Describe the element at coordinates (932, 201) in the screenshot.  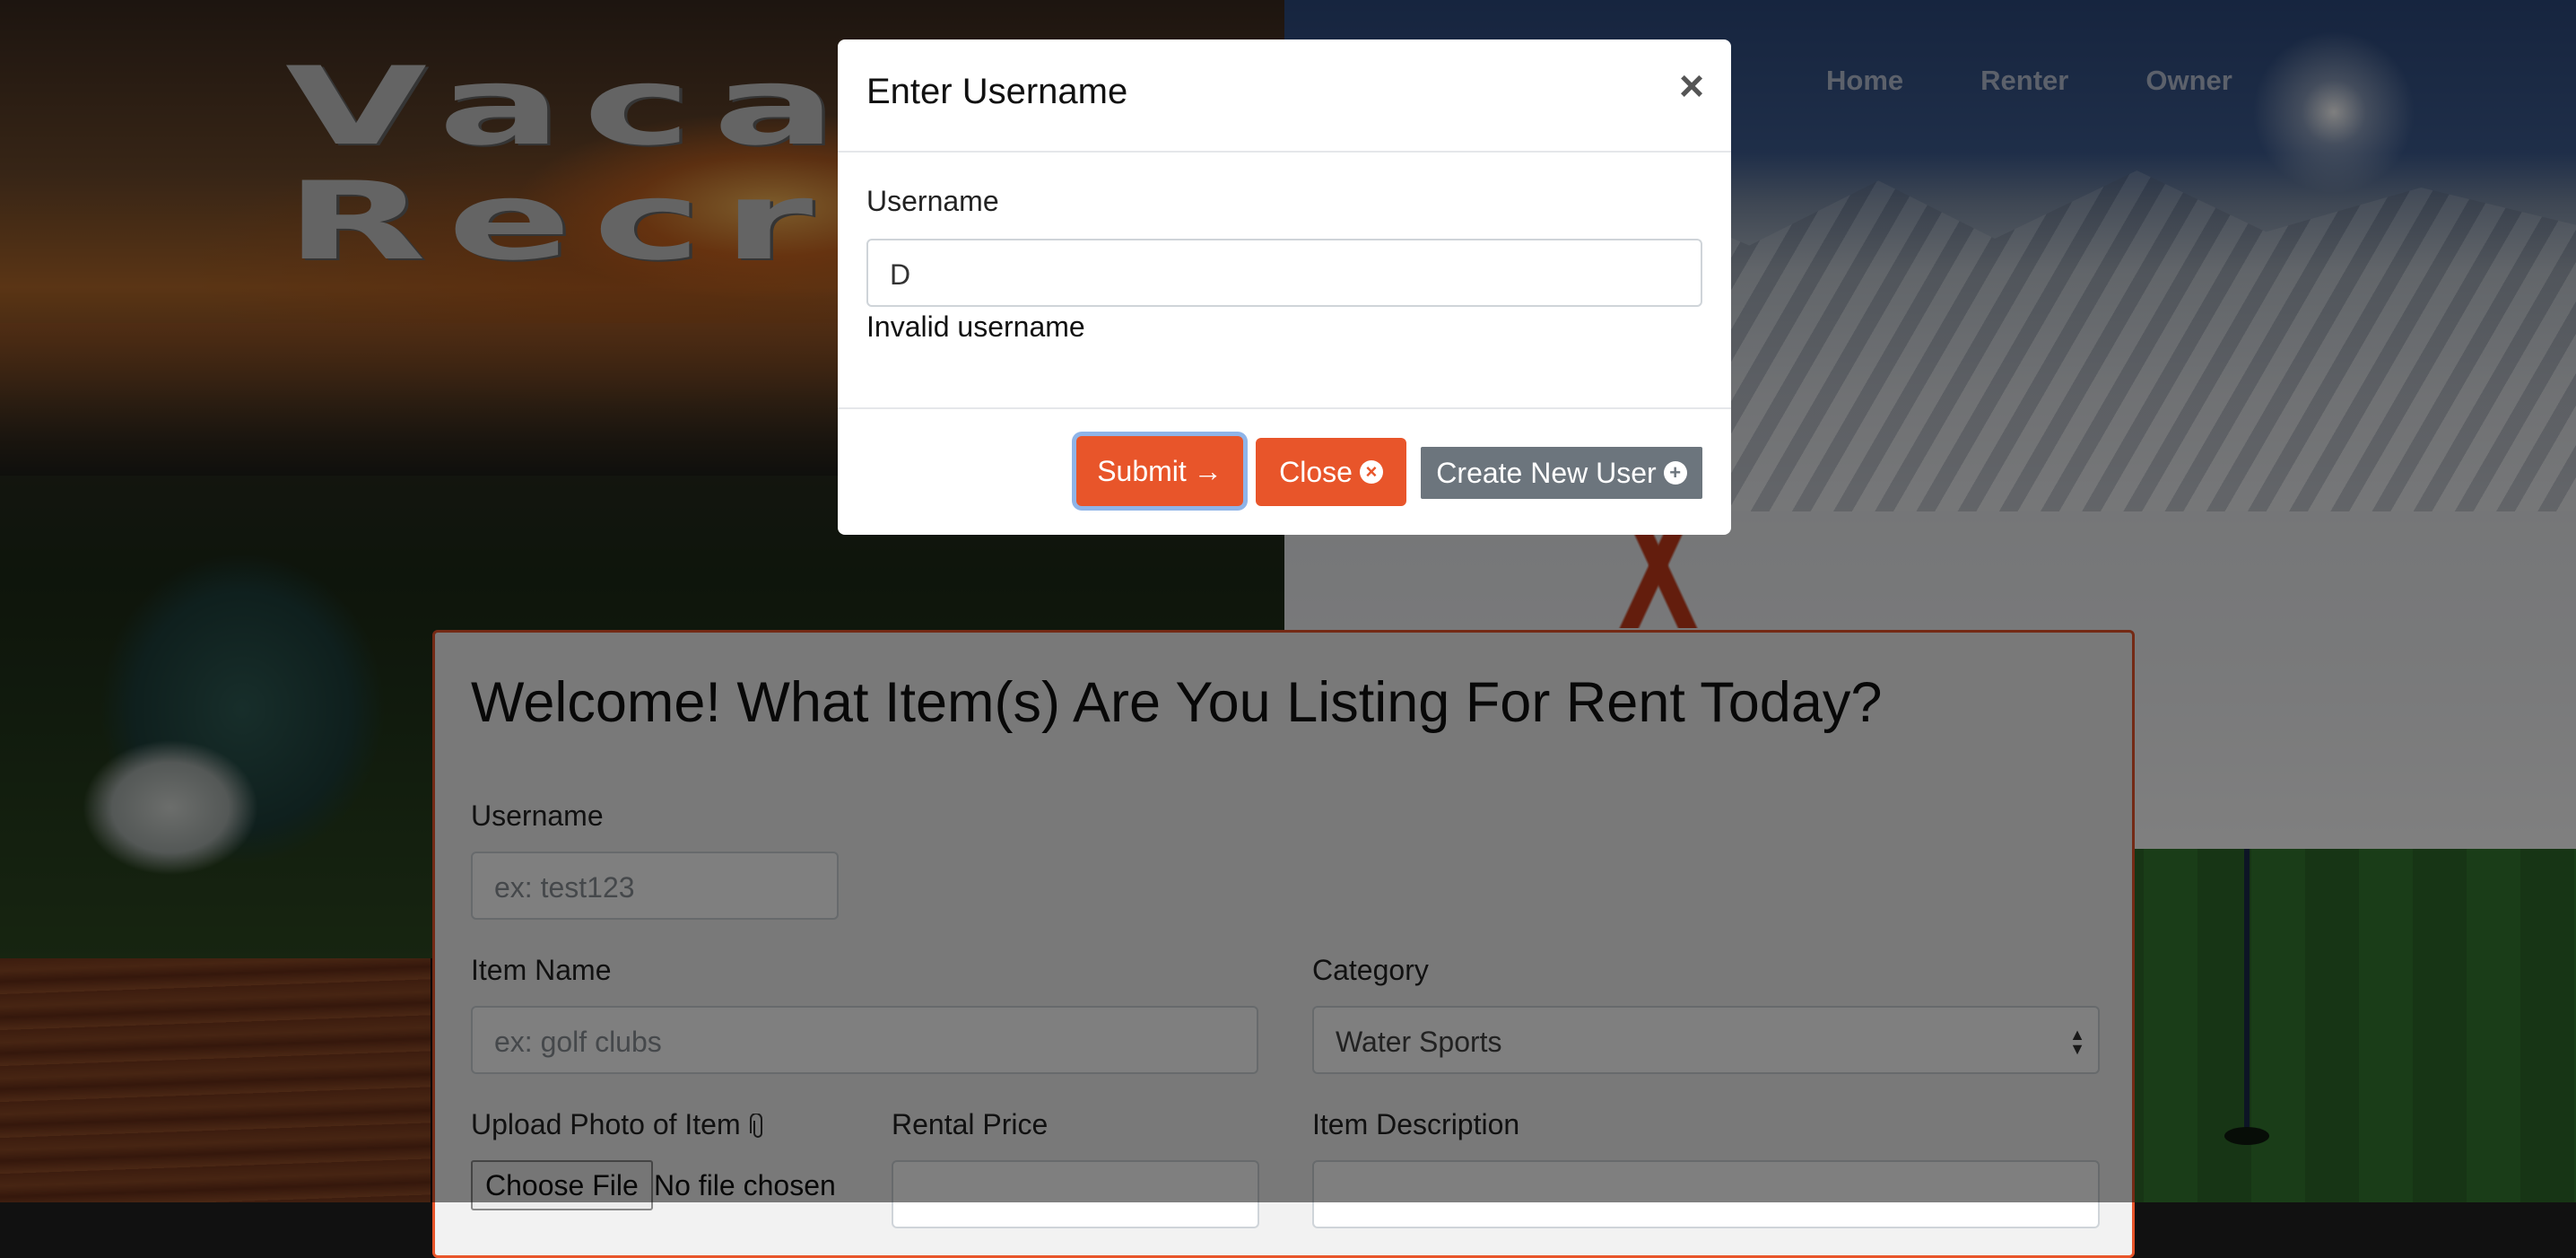
I see `modal-username-label: Username` at that location.